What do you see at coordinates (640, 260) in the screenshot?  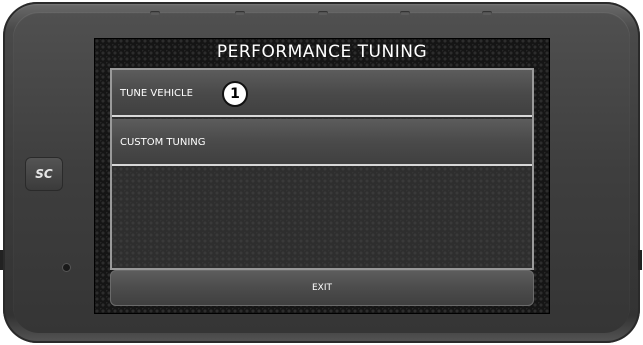 I see `edge-mark-right` at bounding box center [640, 260].